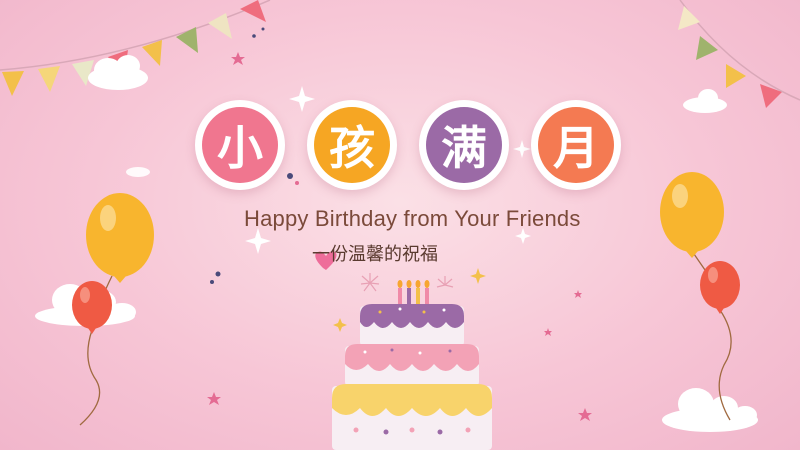 The width and height of the screenshot is (800, 450). I want to click on title-char: 月, so click(576, 145).